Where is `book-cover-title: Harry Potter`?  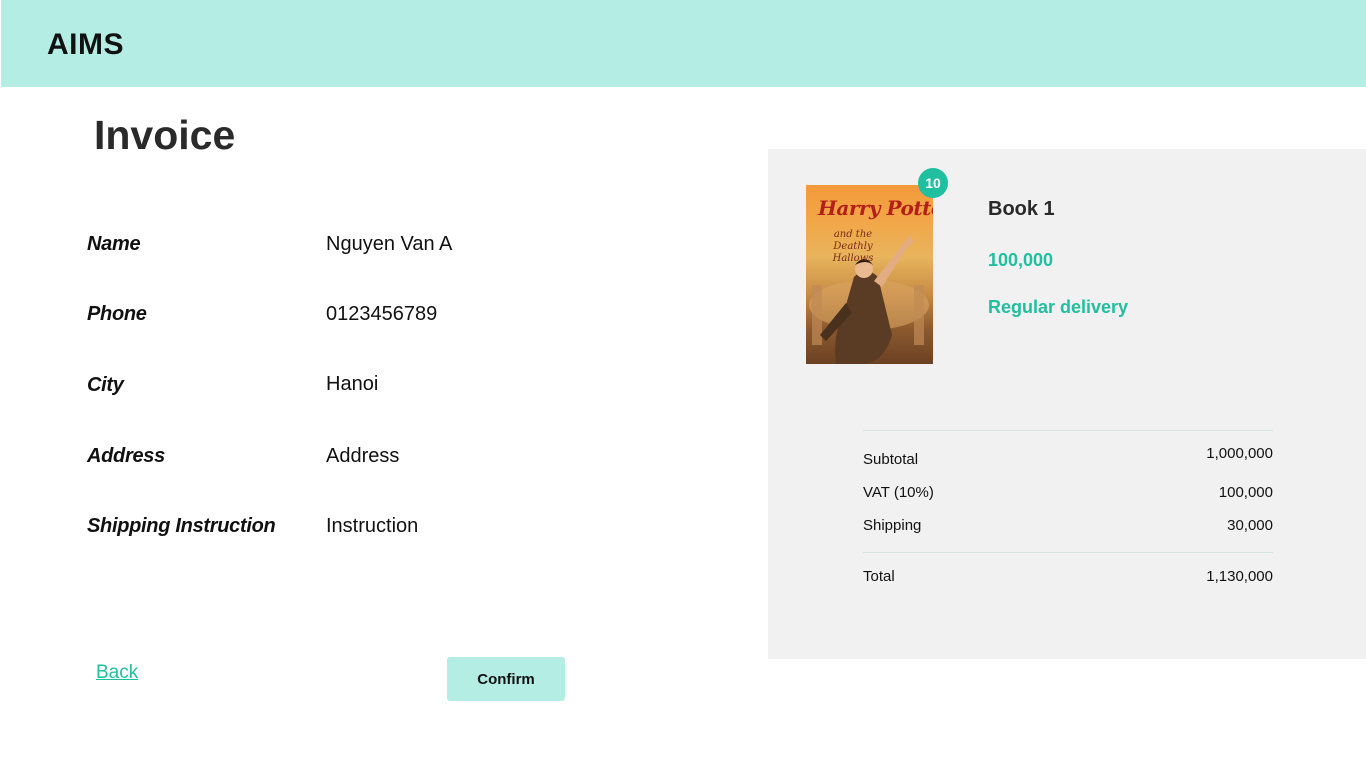
book-cover-title: Harry Potter is located at coordinates (875, 208).